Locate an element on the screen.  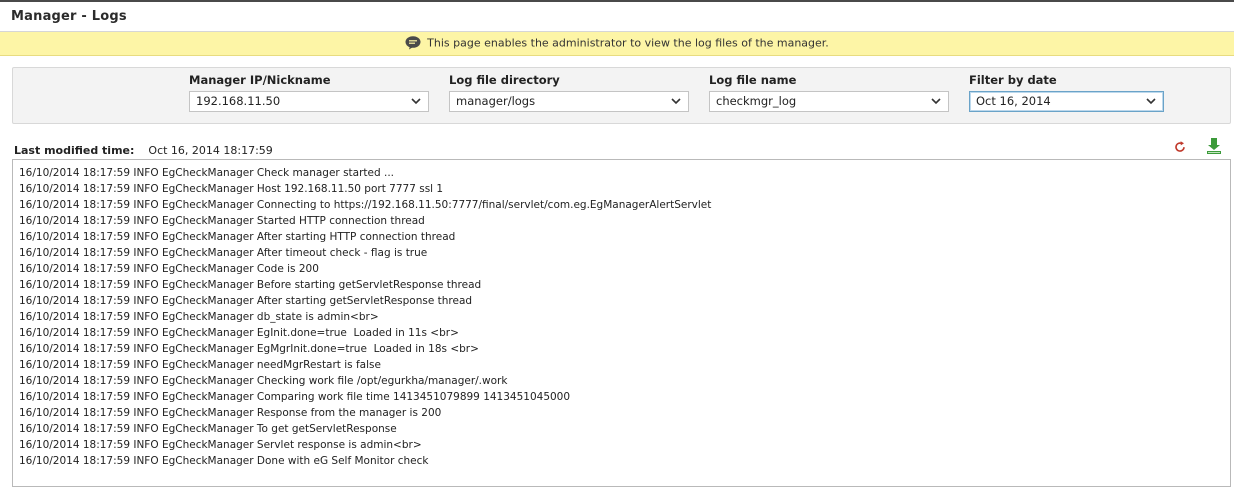
download-icon is located at coordinates (1214, 146).